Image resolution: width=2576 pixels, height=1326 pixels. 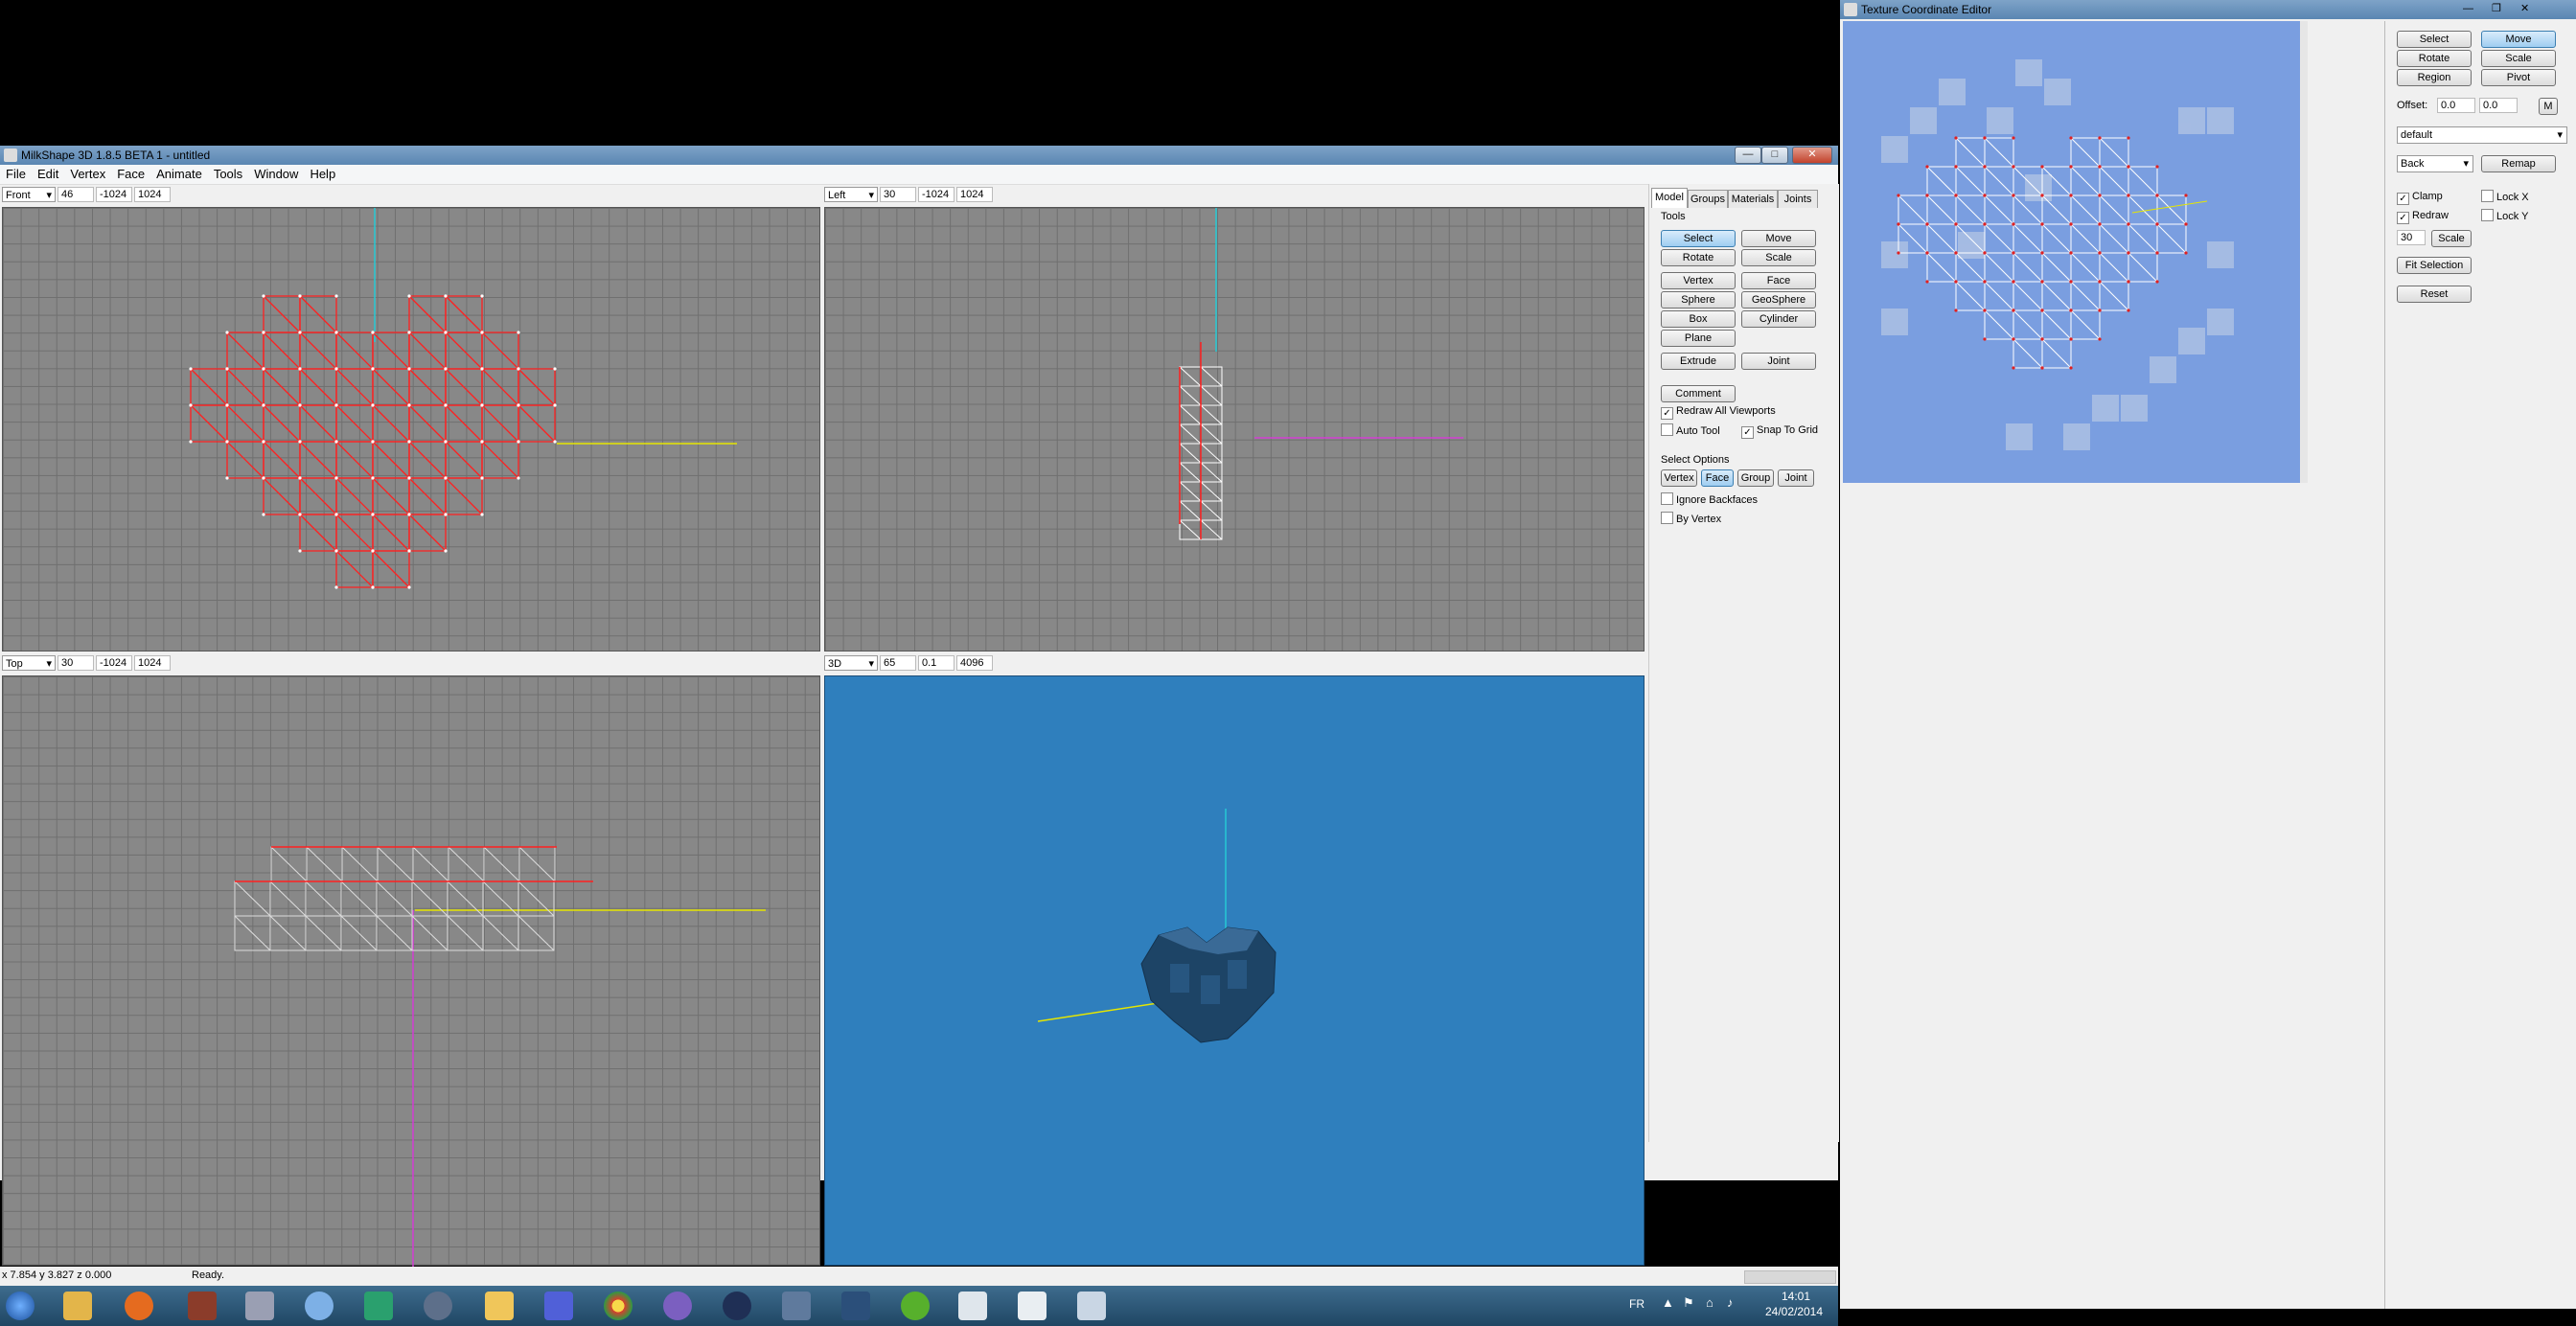 What do you see at coordinates (2528, 8) in the screenshot?
I see `close-icon: ✕` at bounding box center [2528, 8].